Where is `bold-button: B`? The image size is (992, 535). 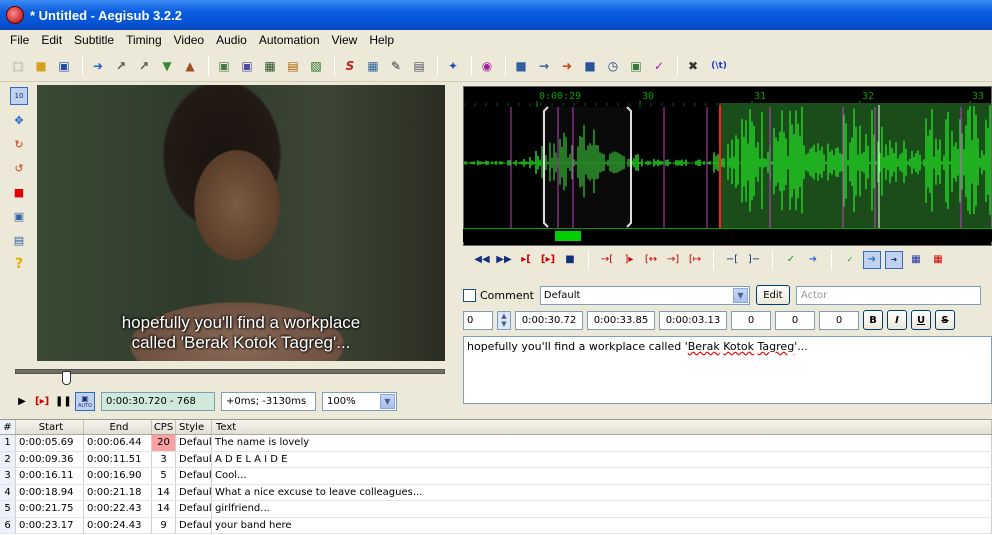
bold-button: B is located at coordinates (873, 320).